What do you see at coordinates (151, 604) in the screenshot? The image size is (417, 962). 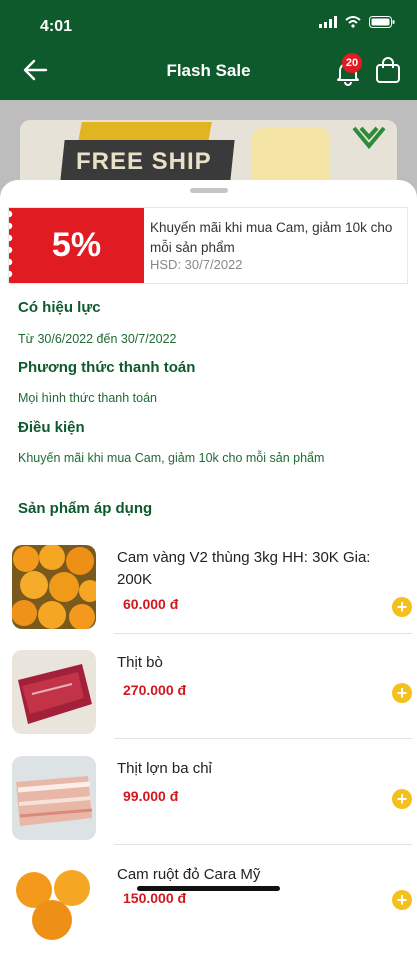 I see `product-price: 60.000 đ` at bounding box center [151, 604].